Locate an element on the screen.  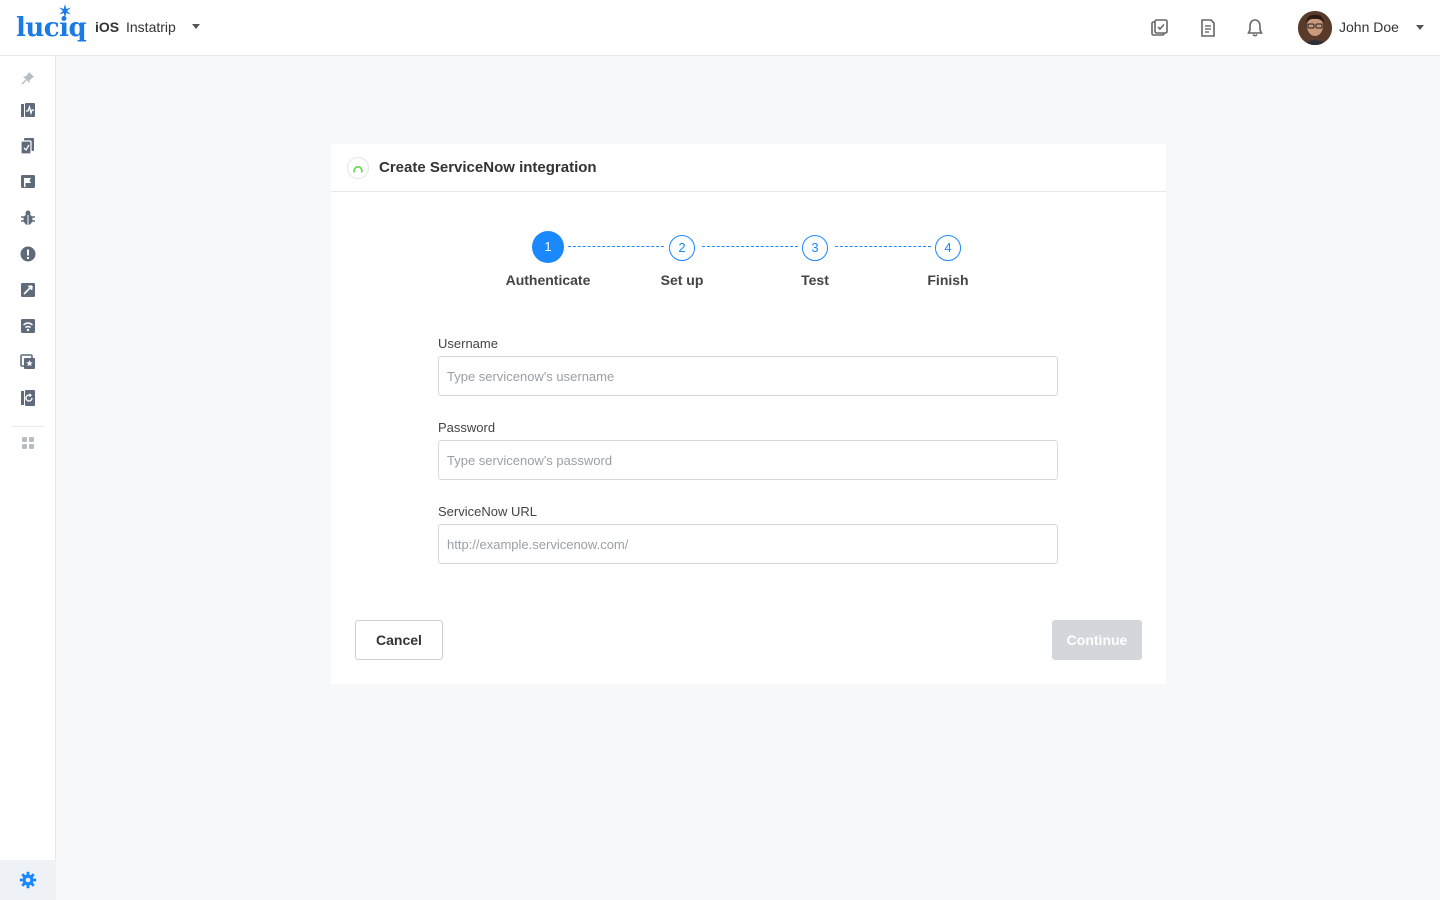
sidebar is located at coordinates (28, 478).